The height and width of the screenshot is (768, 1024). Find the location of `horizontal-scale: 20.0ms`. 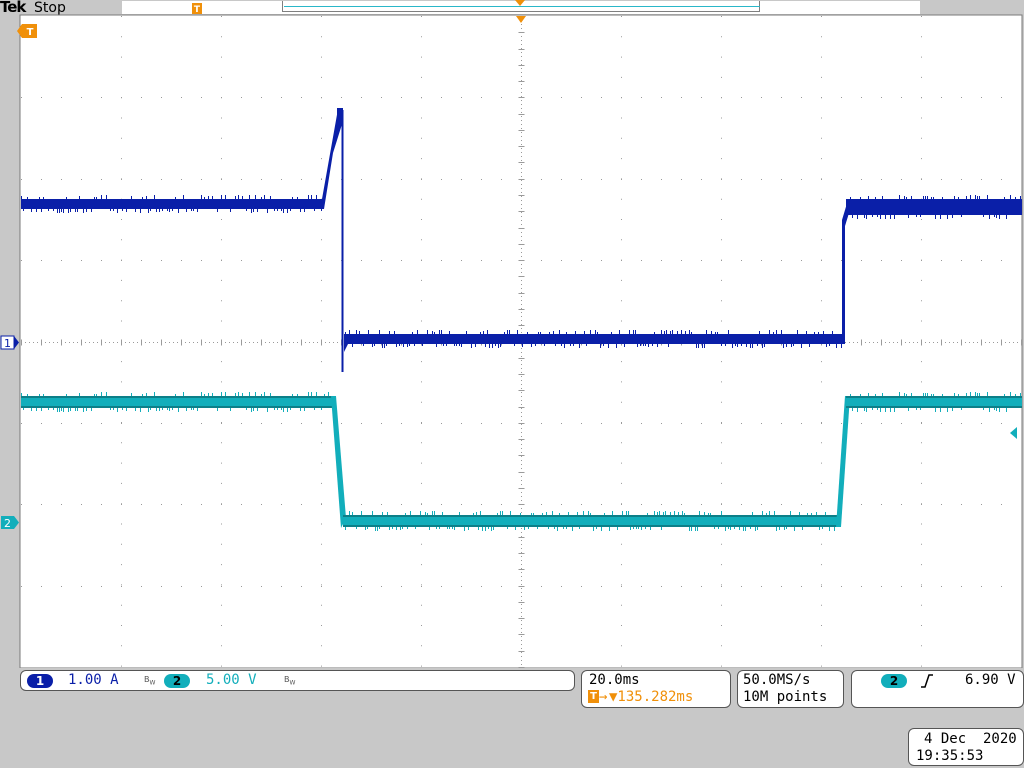

horizontal-scale: 20.0ms is located at coordinates (614, 680).